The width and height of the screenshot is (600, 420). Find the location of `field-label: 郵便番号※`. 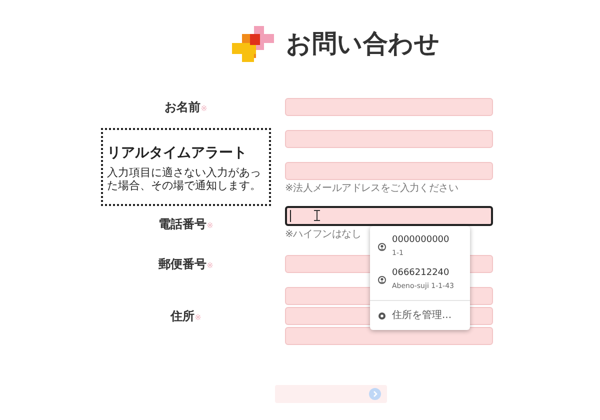

field-label: 郵便番号※ is located at coordinates (186, 264).